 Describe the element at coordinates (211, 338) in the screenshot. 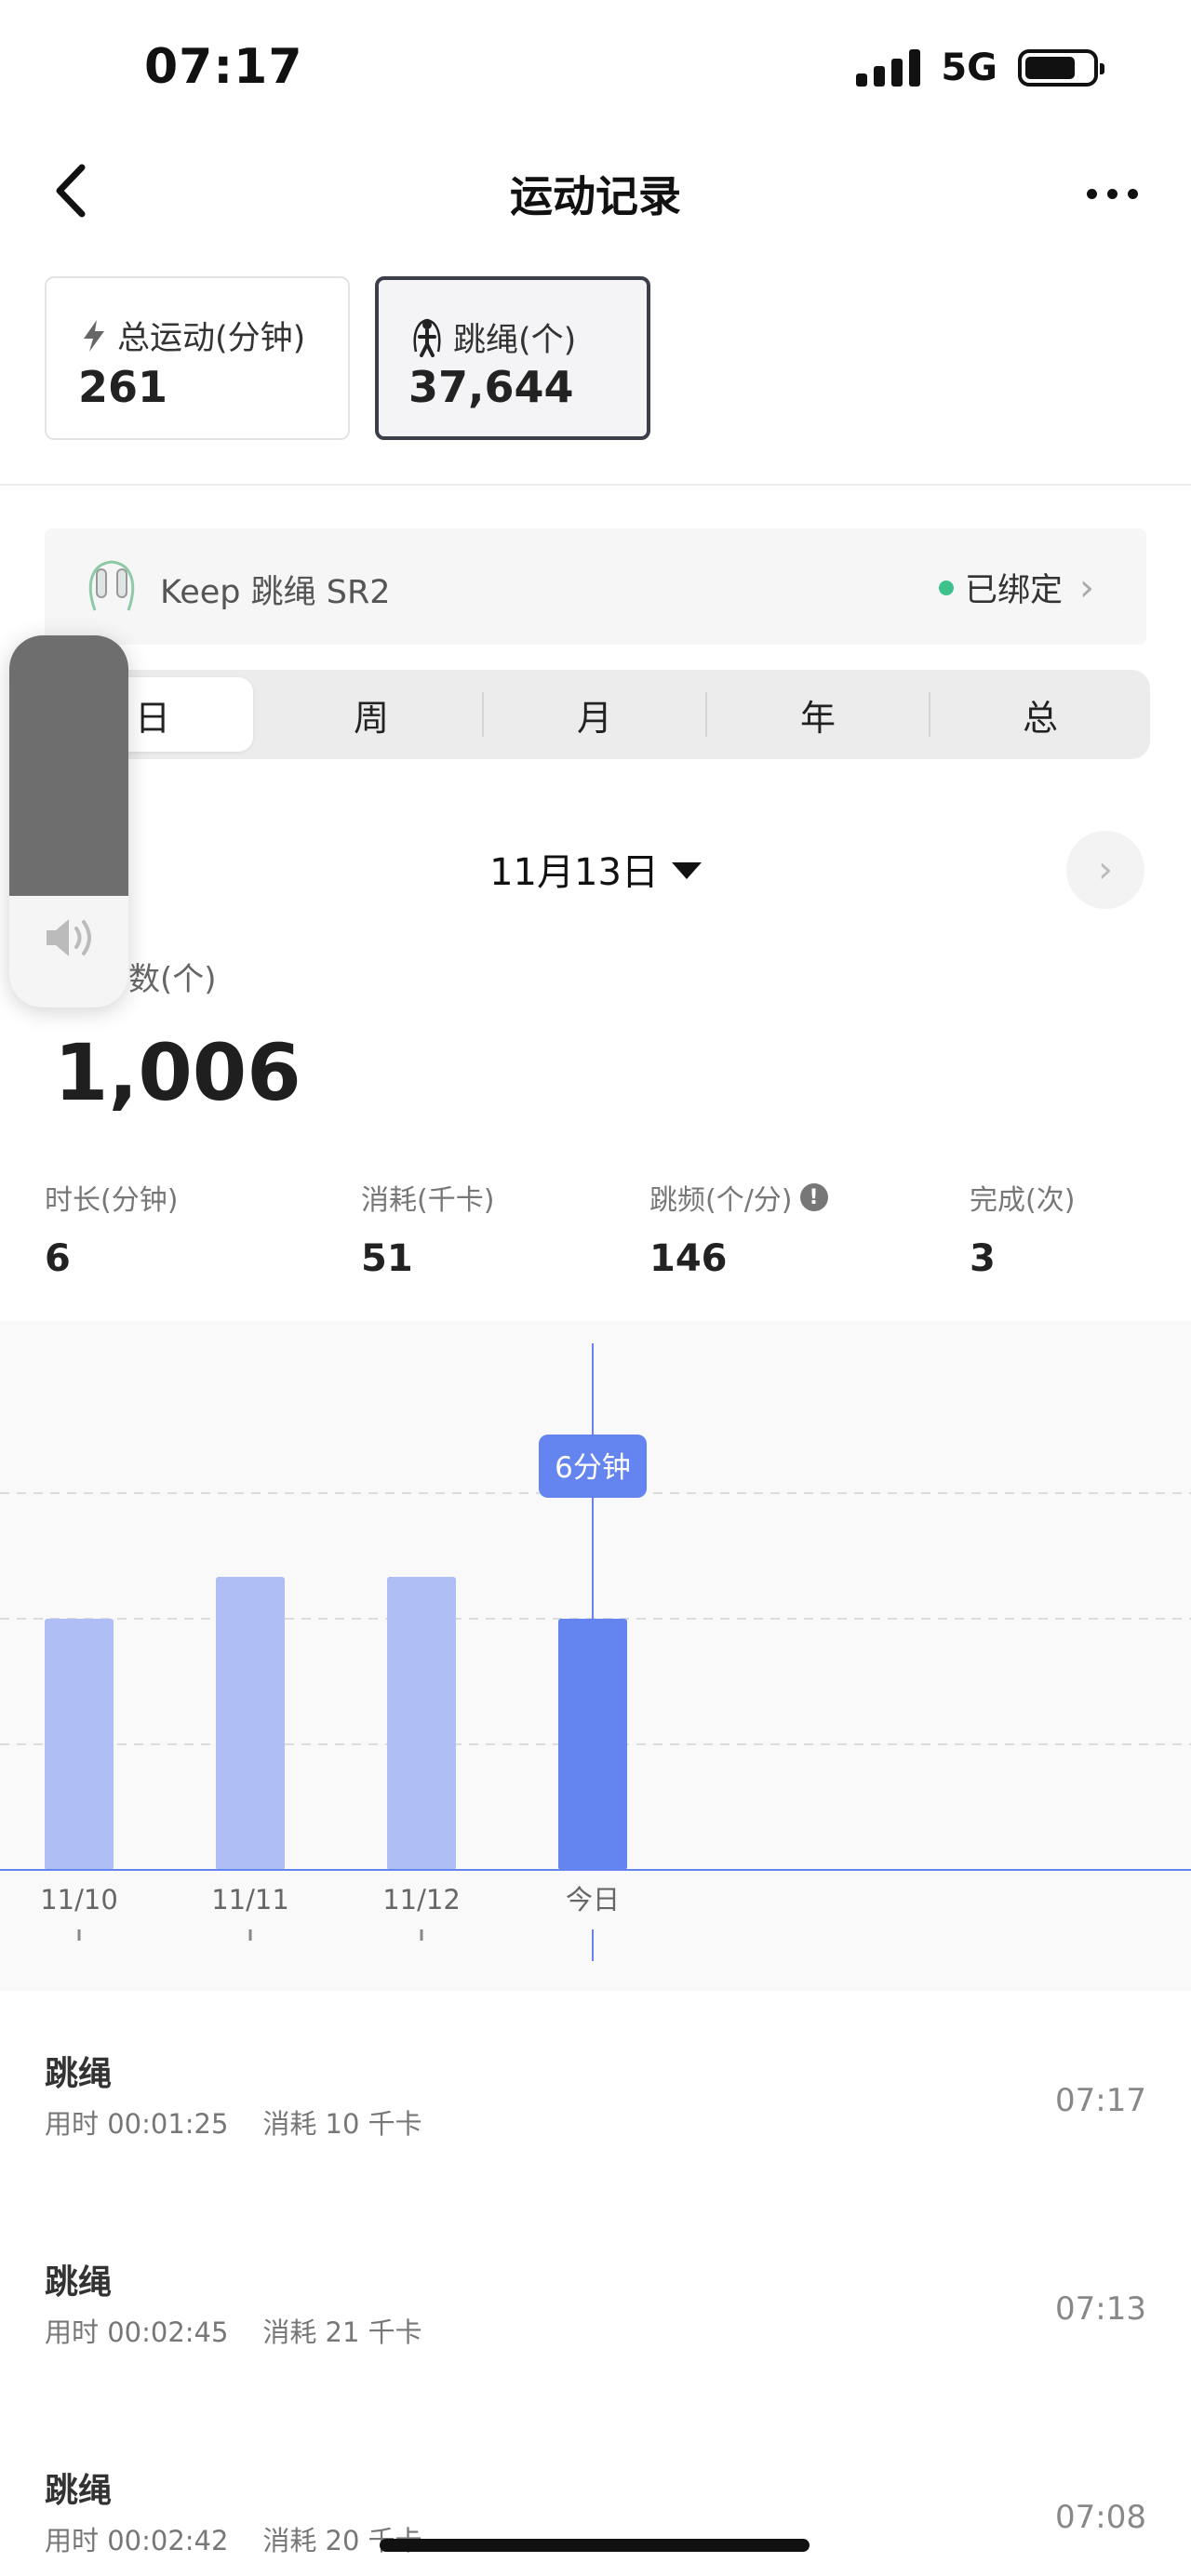

I see `card-label: 总运动(分钟)` at that location.